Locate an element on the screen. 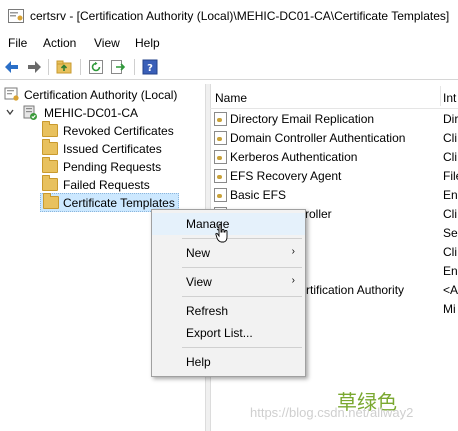 The width and height of the screenshot is (458, 431). list-header: Name Int is located at coordinates (334, 96).